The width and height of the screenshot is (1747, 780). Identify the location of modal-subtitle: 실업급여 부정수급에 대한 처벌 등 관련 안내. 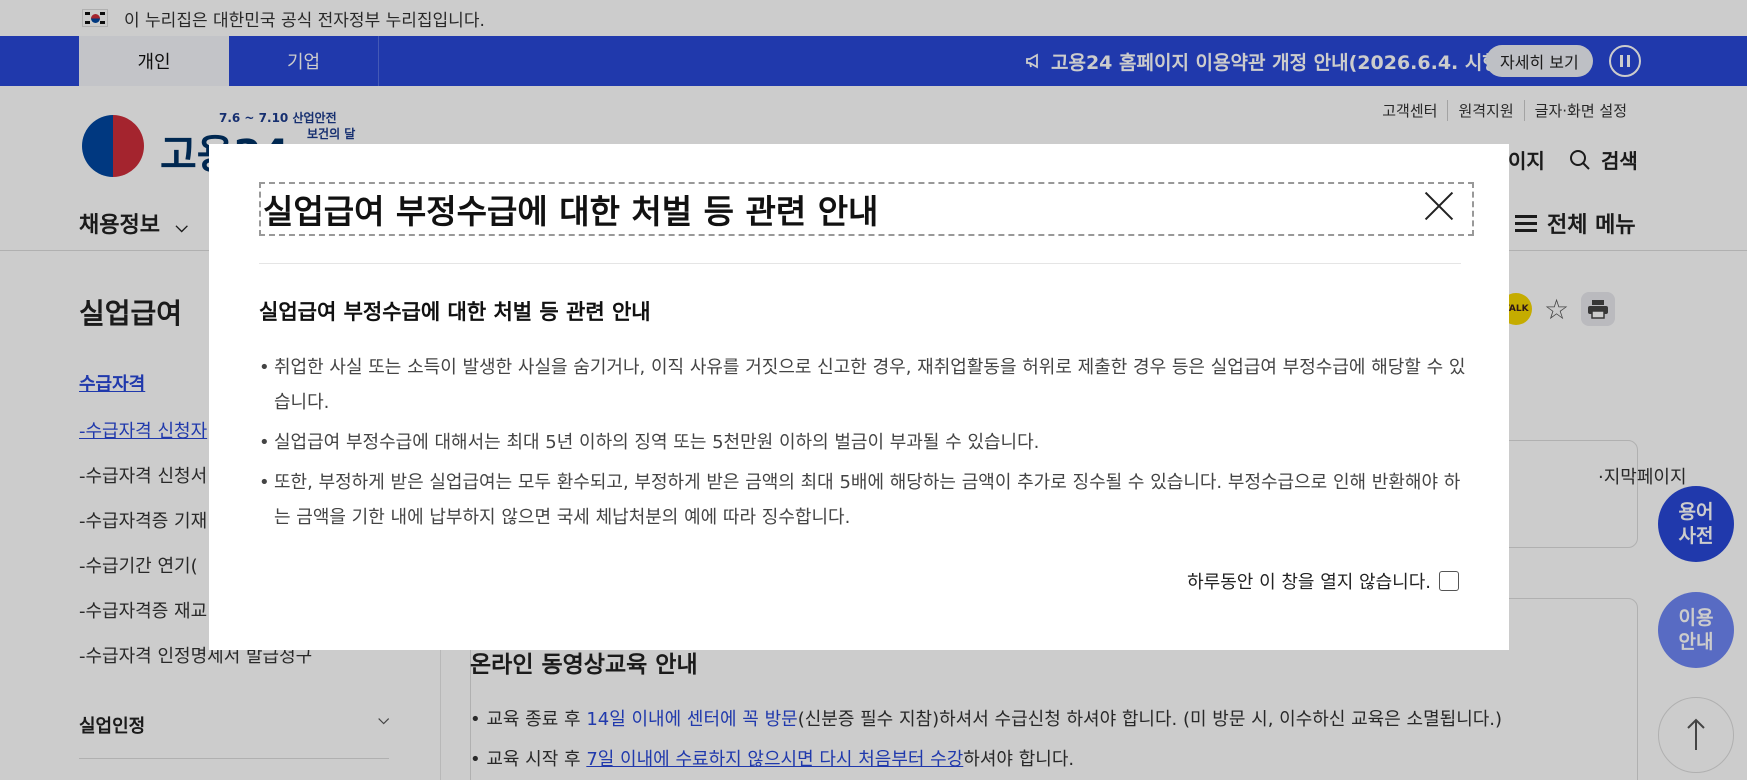
(455, 312).